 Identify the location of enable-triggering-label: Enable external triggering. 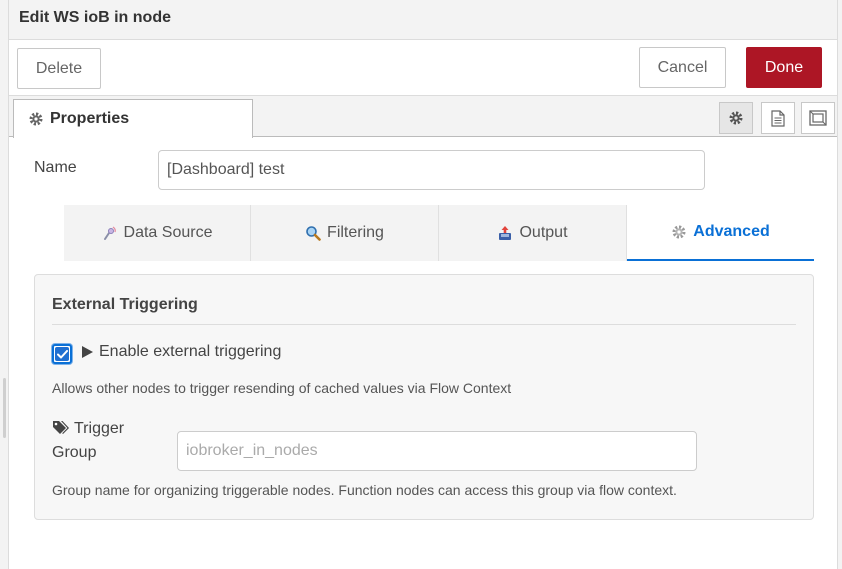
(180, 352).